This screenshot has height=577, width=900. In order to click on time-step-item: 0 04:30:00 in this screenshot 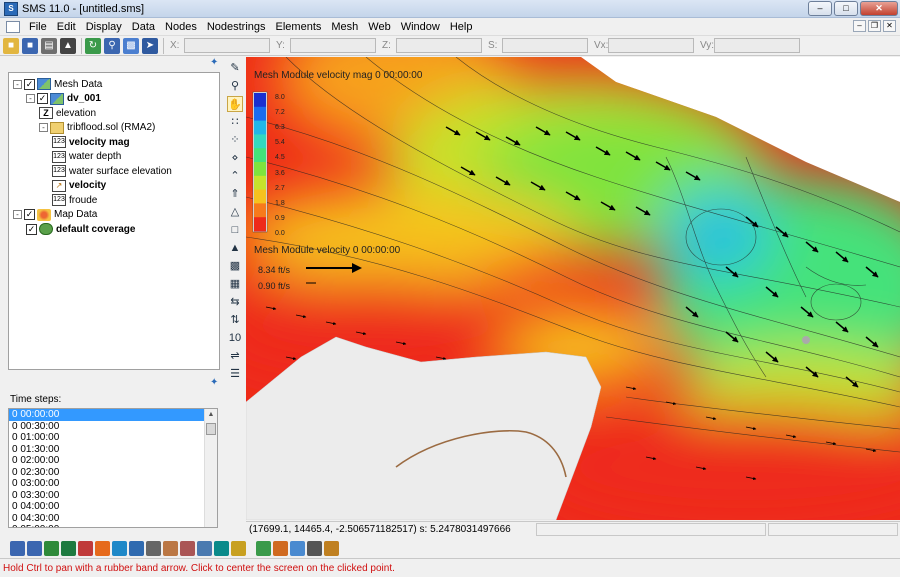, I will do `click(106, 519)`.